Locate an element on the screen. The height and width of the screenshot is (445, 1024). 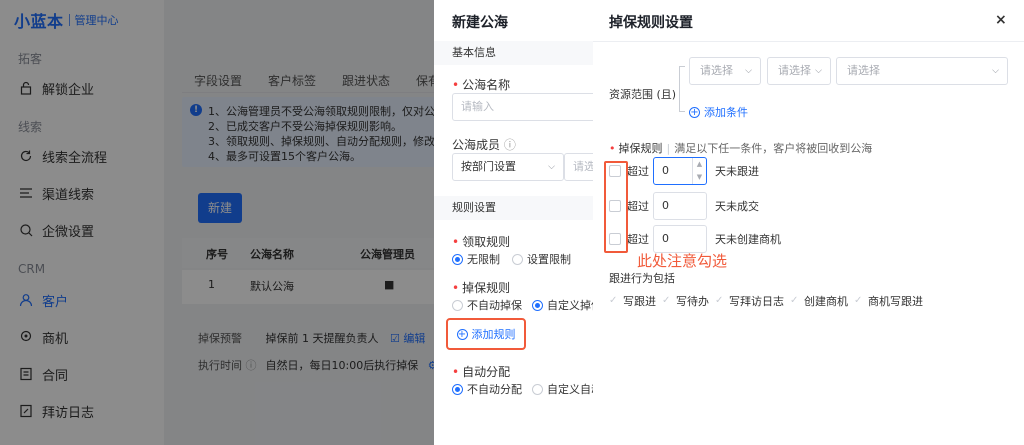
radio-unlimited is located at coordinates (457, 259).